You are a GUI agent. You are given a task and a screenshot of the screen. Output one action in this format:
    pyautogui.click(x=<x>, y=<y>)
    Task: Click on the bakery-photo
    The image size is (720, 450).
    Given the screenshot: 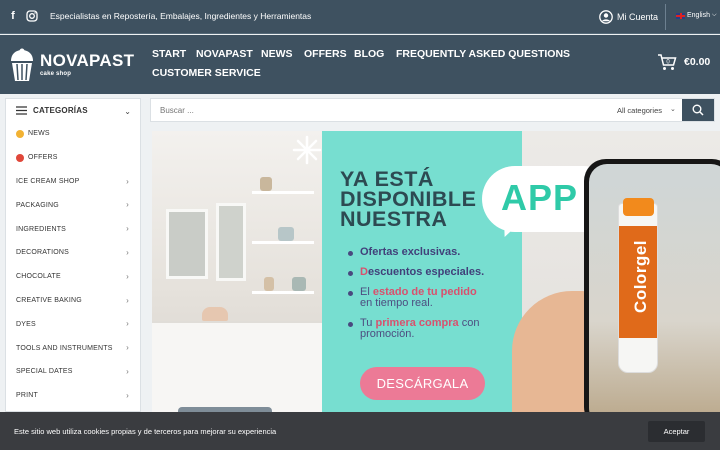 What is the action you would take?
    pyautogui.click(x=237, y=271)
    